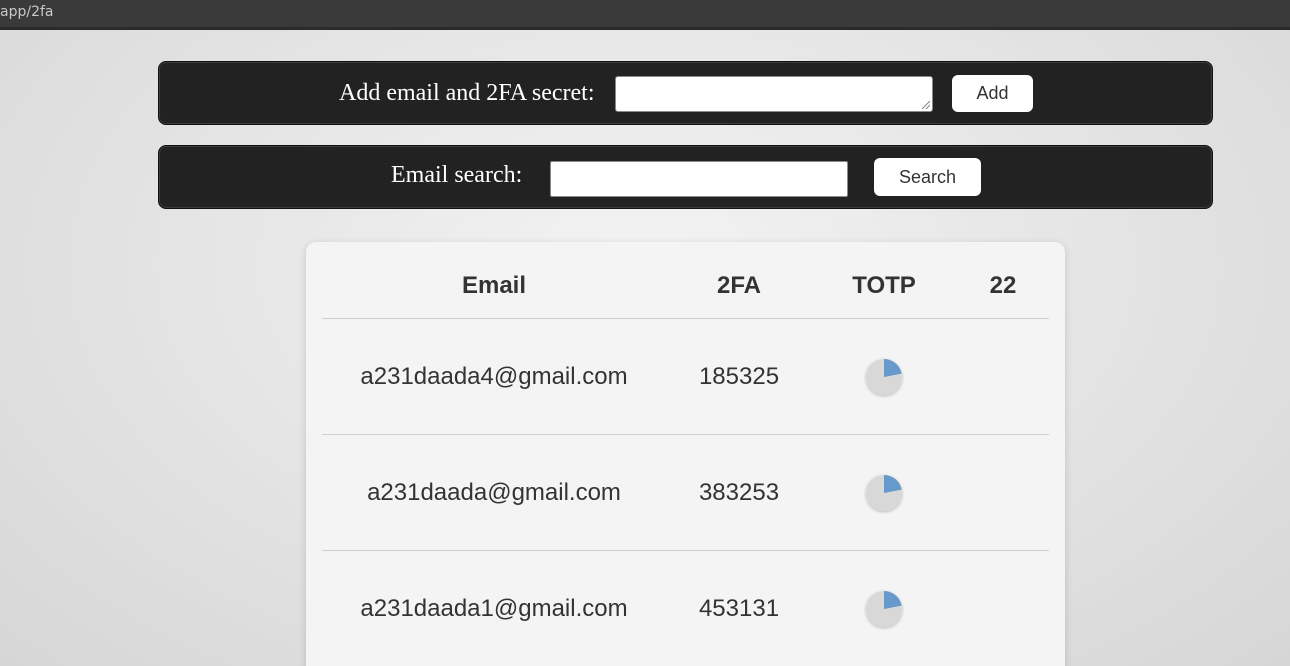  Describe the element at coordinates (494, 376) in the screenshot. I see `row-email: a231daada4@gmail.com` at that location.